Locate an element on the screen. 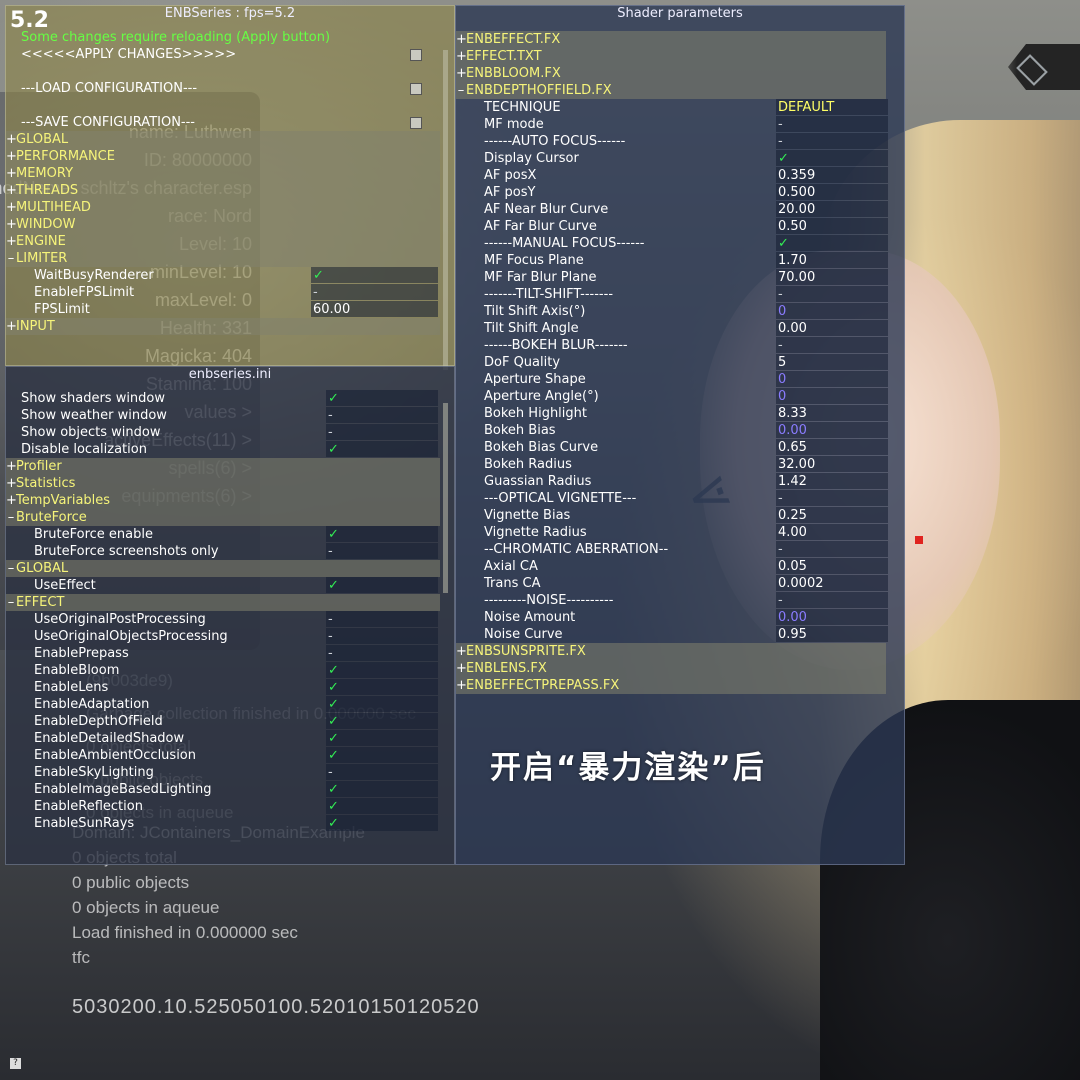 Image resolution: width=1080 pixels, height=1080 pixels. limiter-item-2-value: 60.00 is located at coordinates (330, 309).